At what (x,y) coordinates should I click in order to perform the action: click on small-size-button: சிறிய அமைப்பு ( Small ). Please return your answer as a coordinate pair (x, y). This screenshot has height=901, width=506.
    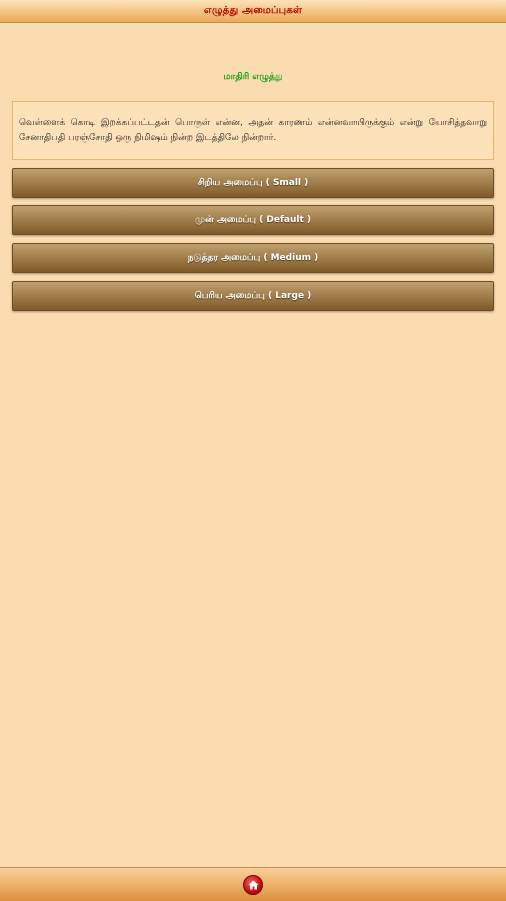
    Looking at the image, I should click on (253, 183).